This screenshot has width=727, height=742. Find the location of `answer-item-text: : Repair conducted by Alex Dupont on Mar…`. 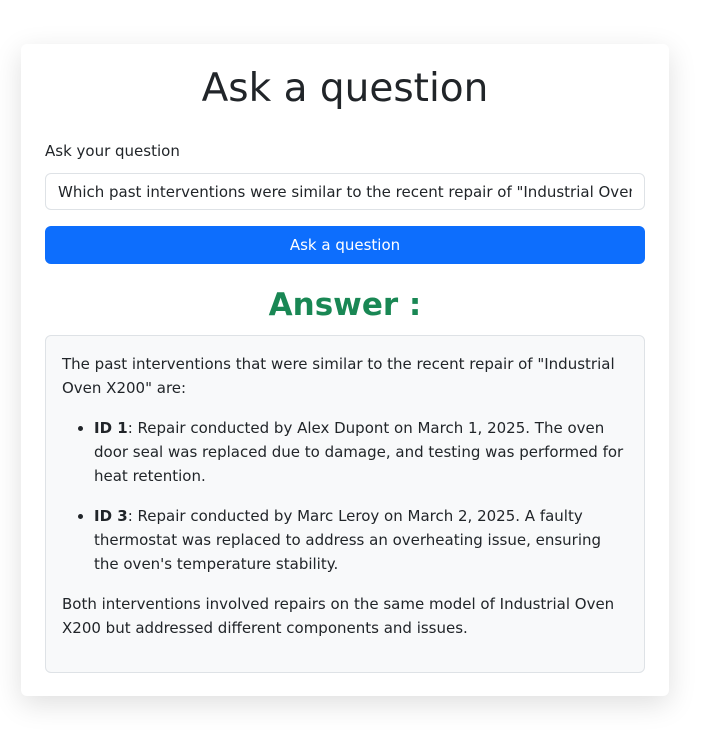

answer-item-text: : Repair conducted by Alex Dupont on Mar… is located at coordinates (359, 452).